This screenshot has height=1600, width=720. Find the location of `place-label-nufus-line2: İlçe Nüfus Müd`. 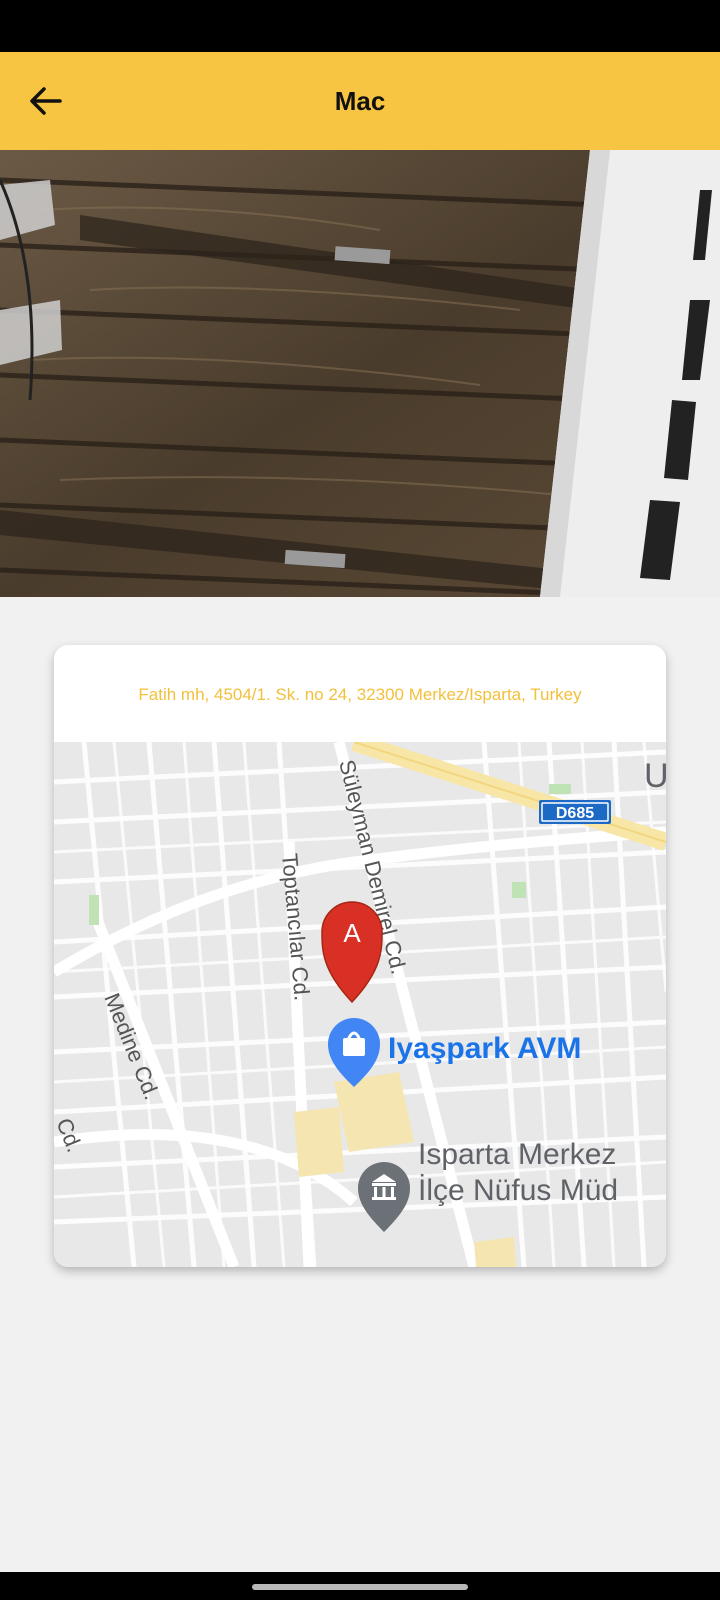

place-label-nufus-line2: İlçe Nüfus Müd is located at coordinates (518, 1190).